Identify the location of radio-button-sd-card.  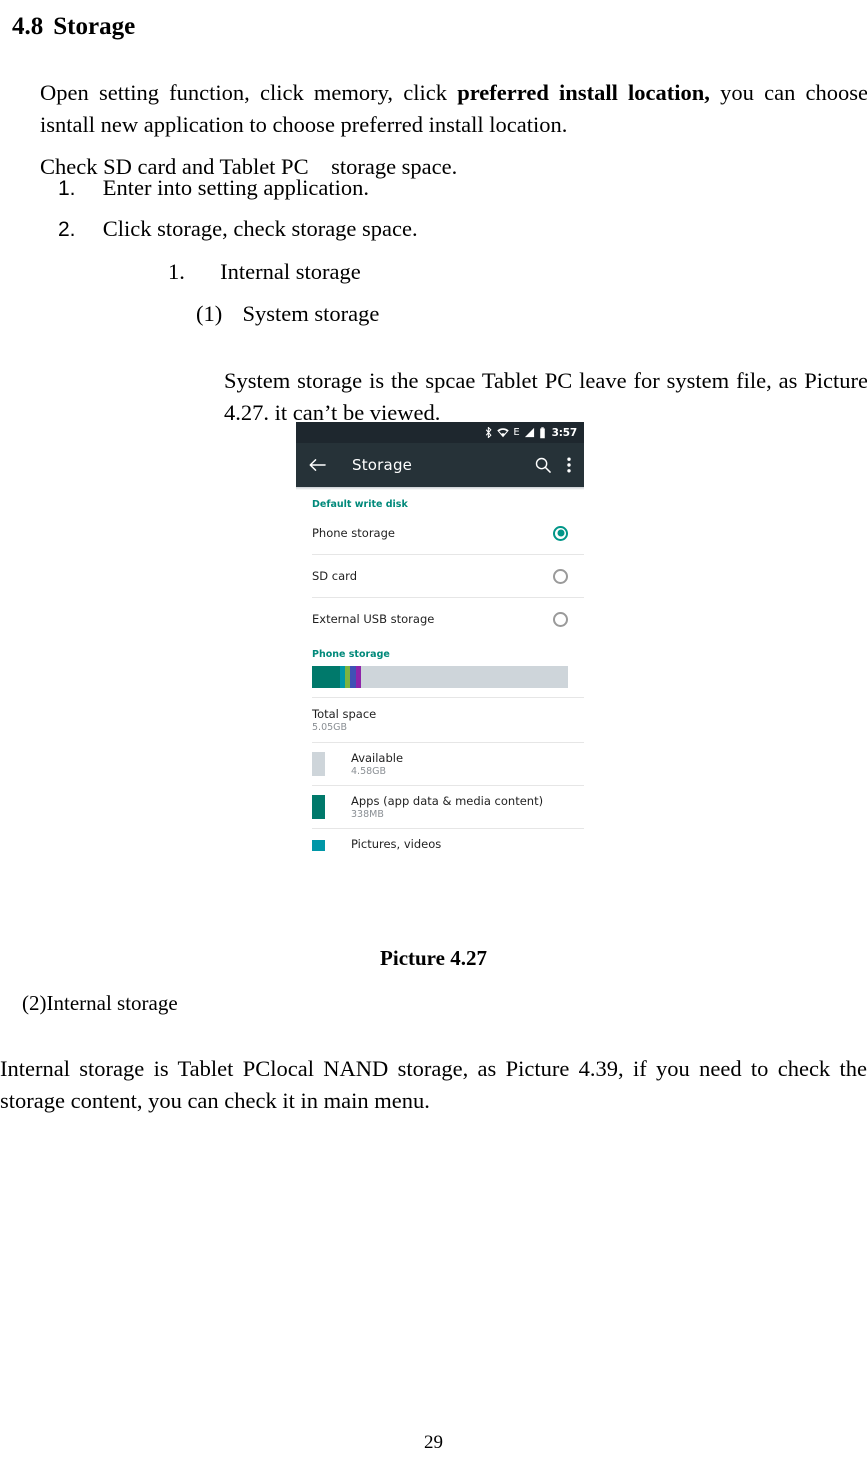
(560, 576).